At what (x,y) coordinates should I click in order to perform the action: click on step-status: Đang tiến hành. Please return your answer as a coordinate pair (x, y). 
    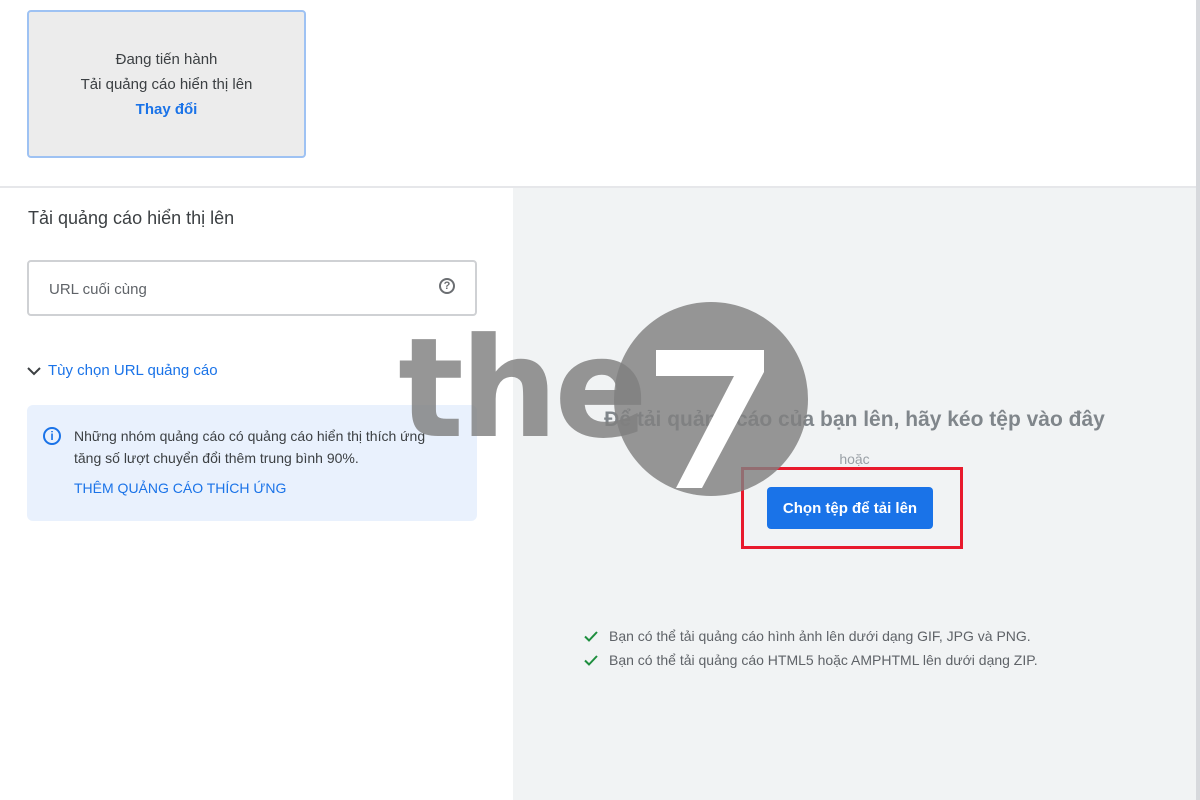
    Looking at the image, I should click on (166, 59).